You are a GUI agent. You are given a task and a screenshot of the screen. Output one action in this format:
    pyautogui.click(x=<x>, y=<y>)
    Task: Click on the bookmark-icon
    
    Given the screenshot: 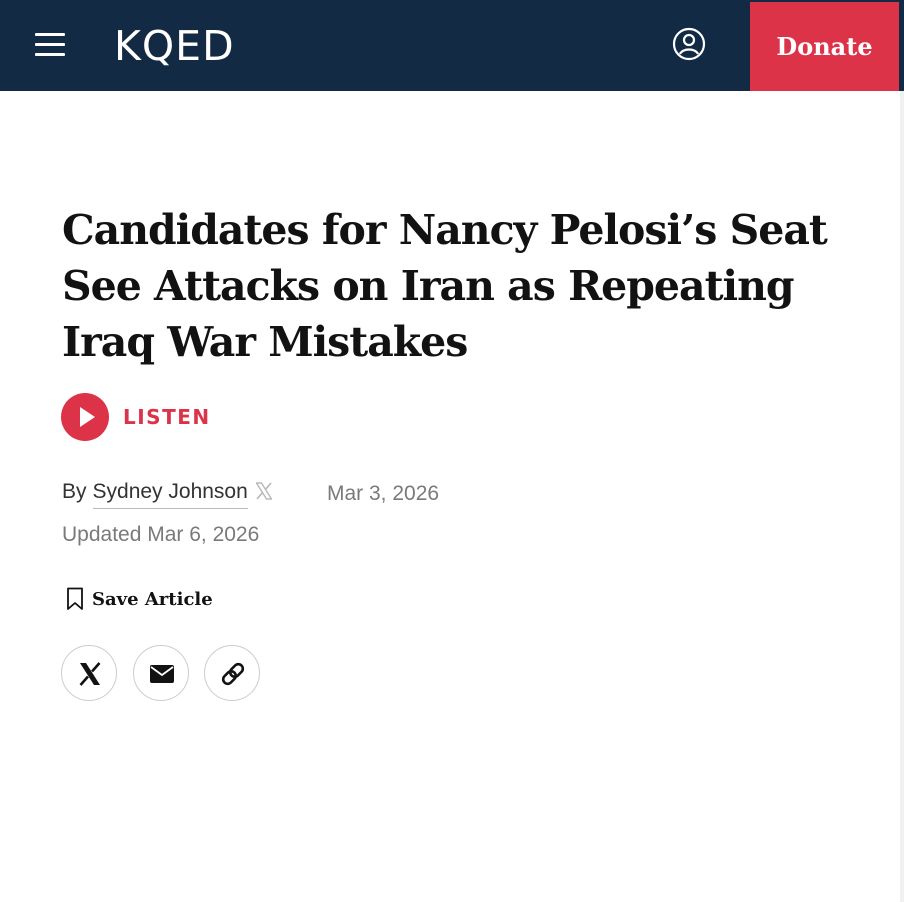 What is the action you would take?
    pyautogui.click(x=75, y=598)
    